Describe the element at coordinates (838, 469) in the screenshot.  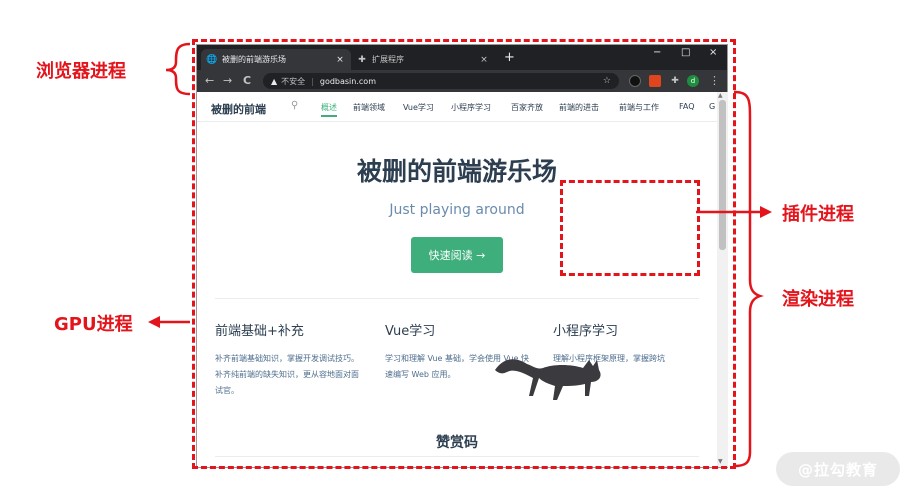
I see `watermark: @拉勾教育` at that location.